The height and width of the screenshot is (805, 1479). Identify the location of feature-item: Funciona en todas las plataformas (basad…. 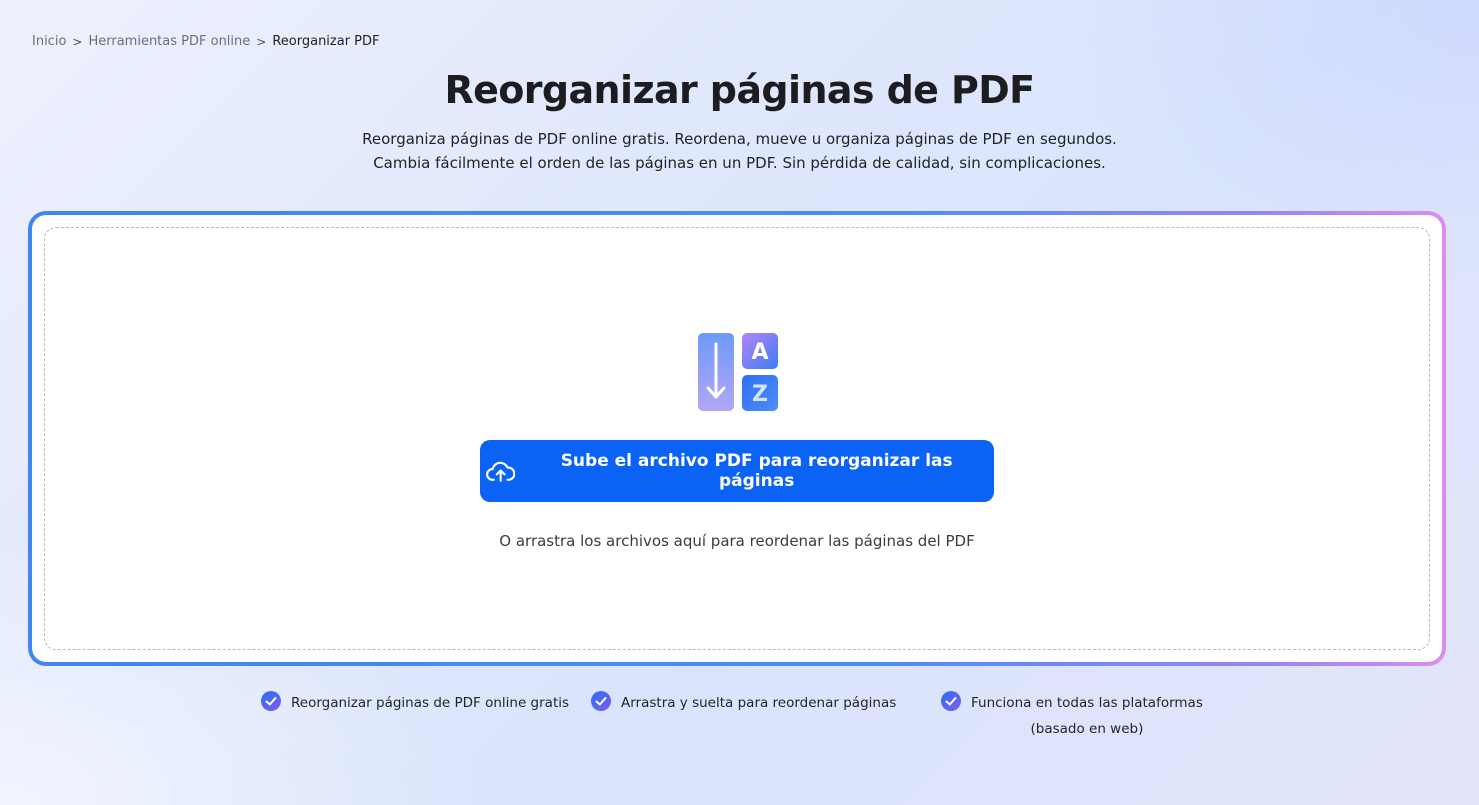
(1072, 716).